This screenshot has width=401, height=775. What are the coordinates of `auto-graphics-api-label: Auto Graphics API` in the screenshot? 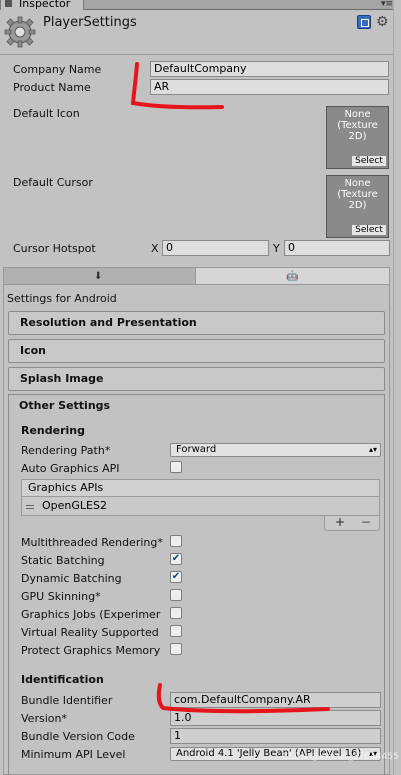 It's located at (70, 468).